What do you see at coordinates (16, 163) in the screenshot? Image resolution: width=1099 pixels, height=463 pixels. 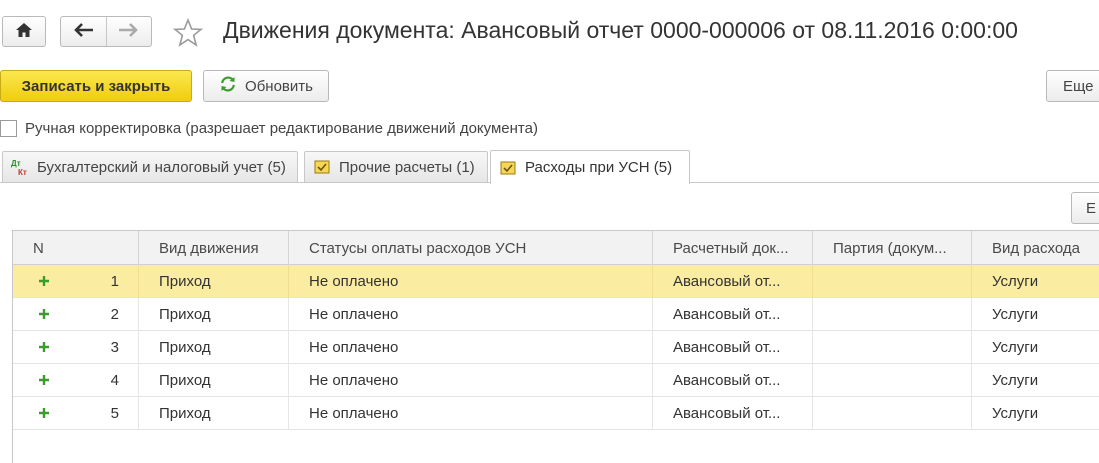 I see `svg-text: Дт` at bounding box center [16, 163].